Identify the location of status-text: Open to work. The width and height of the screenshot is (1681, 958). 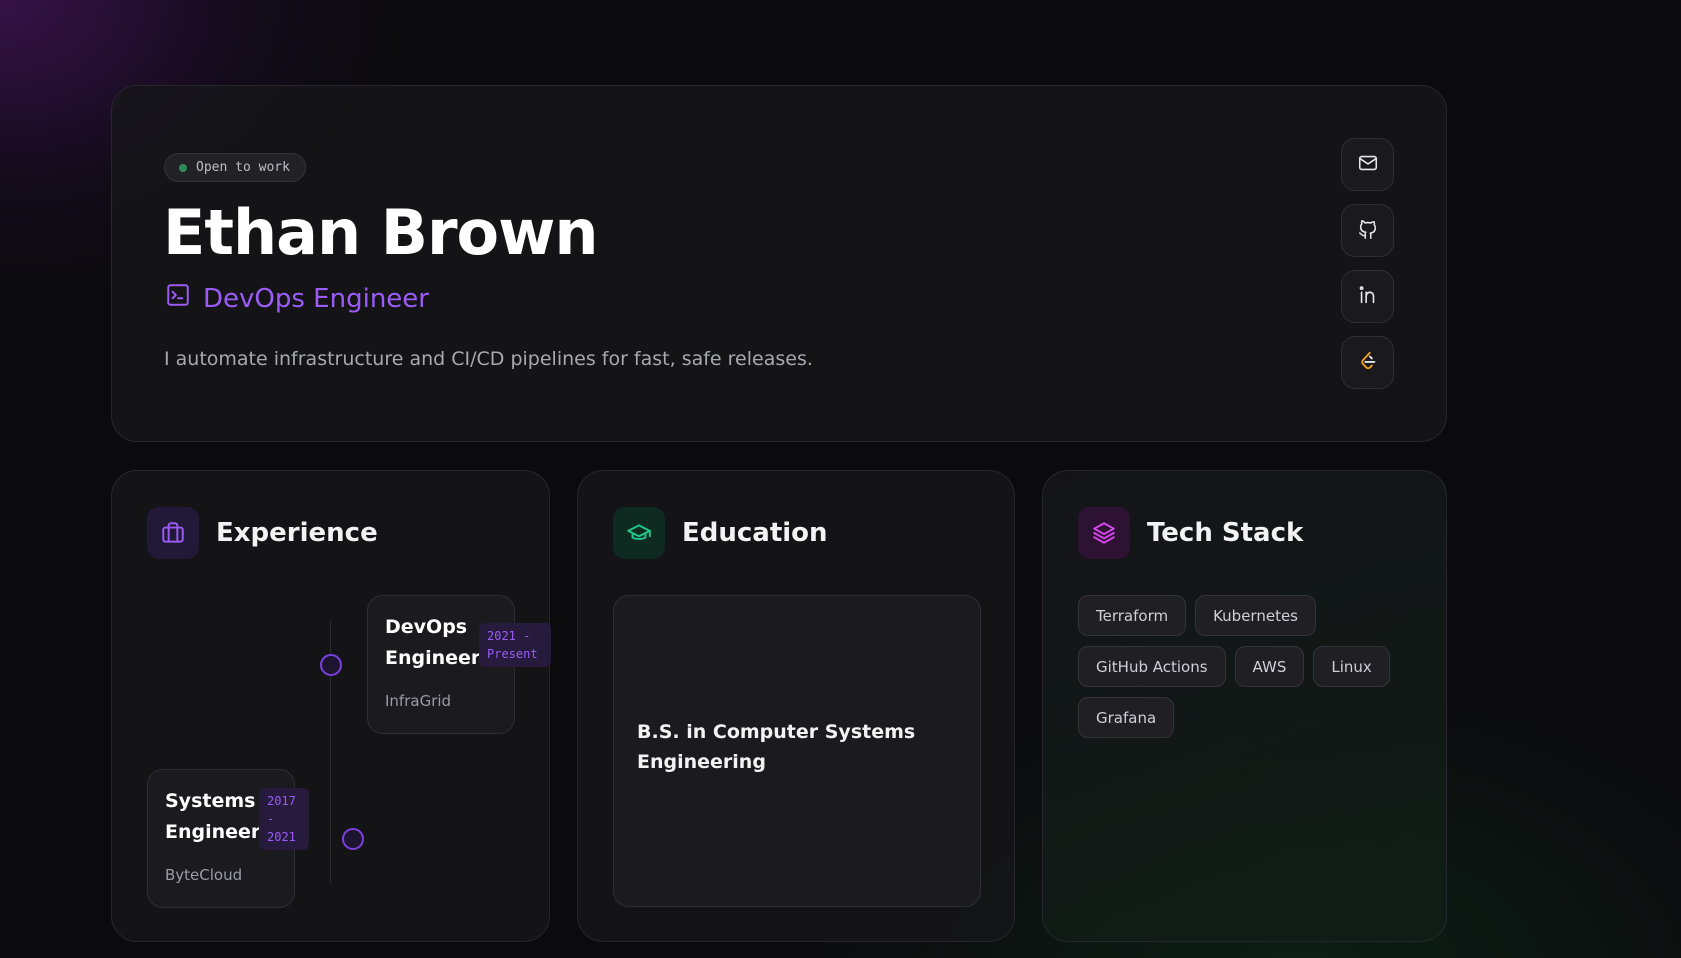
(243, 167).